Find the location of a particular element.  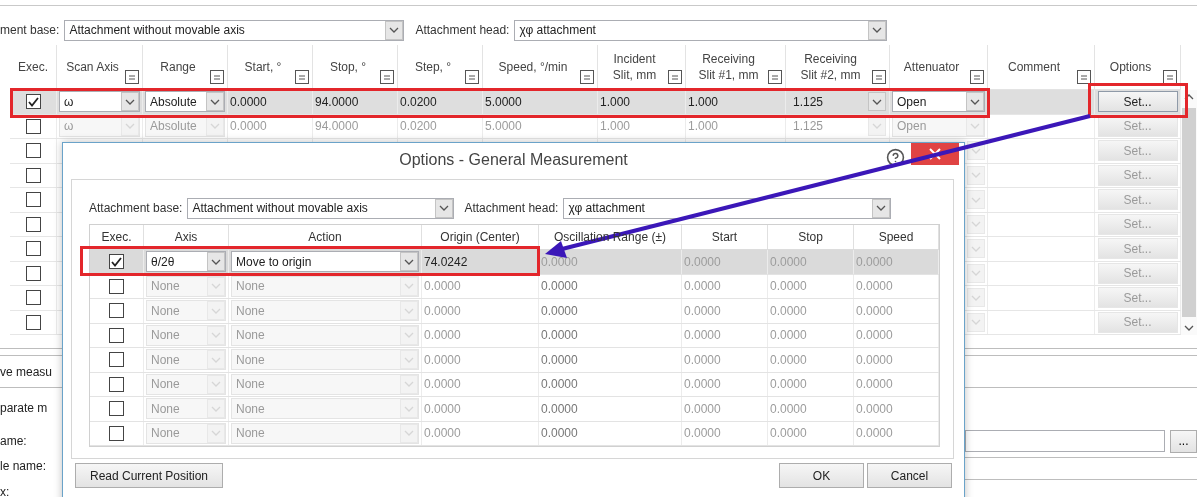

scroll-thumb is located at coordinates (1189, 212).